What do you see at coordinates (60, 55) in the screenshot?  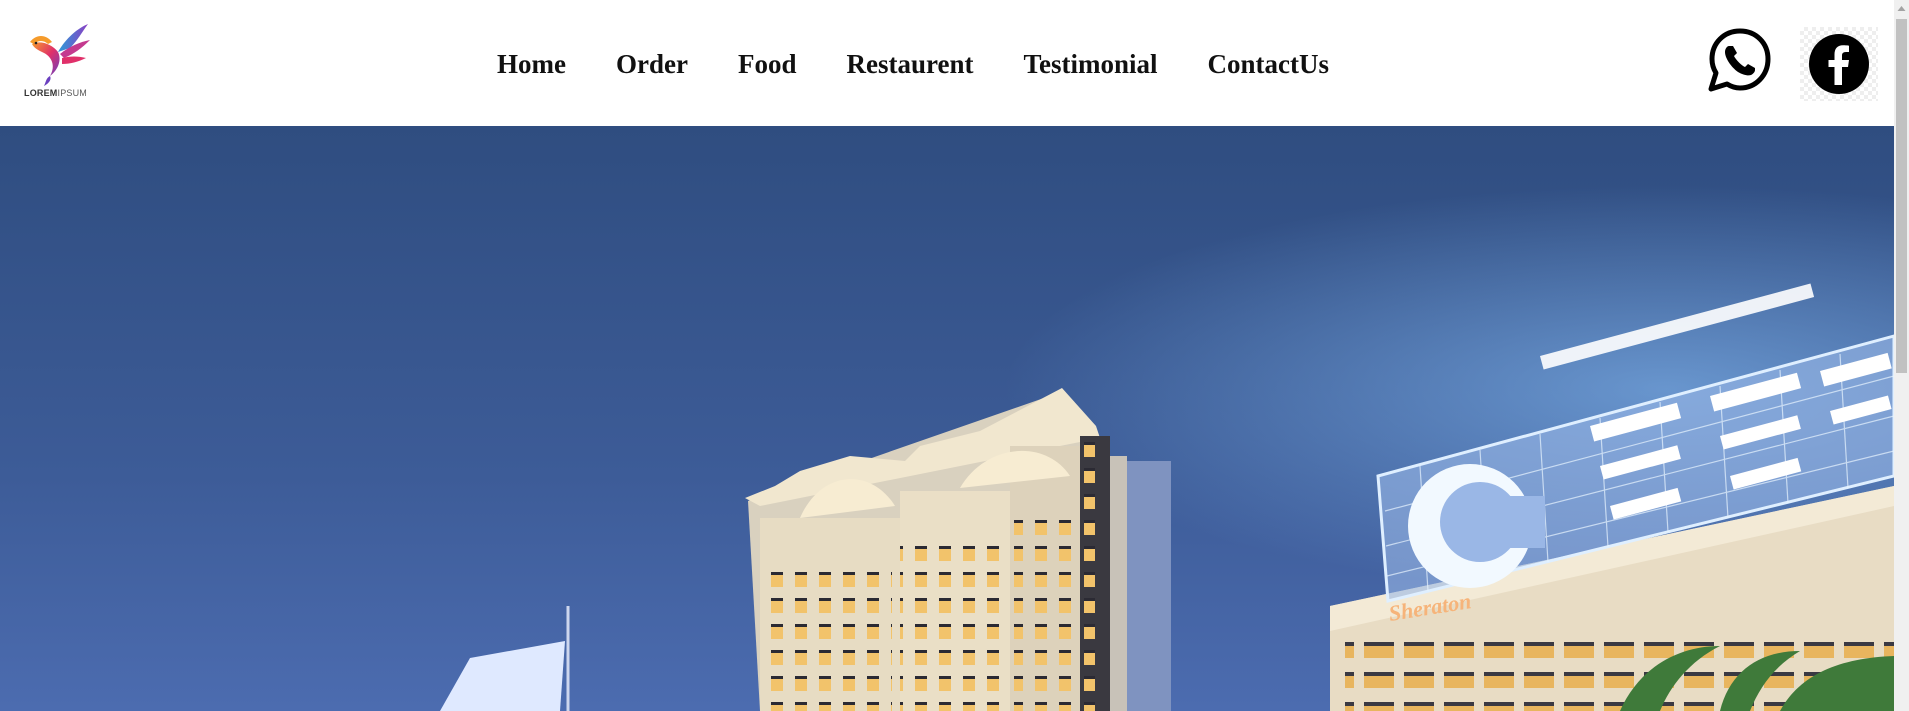 I see `bird-logo-icon` at bounding box center [60, 55].